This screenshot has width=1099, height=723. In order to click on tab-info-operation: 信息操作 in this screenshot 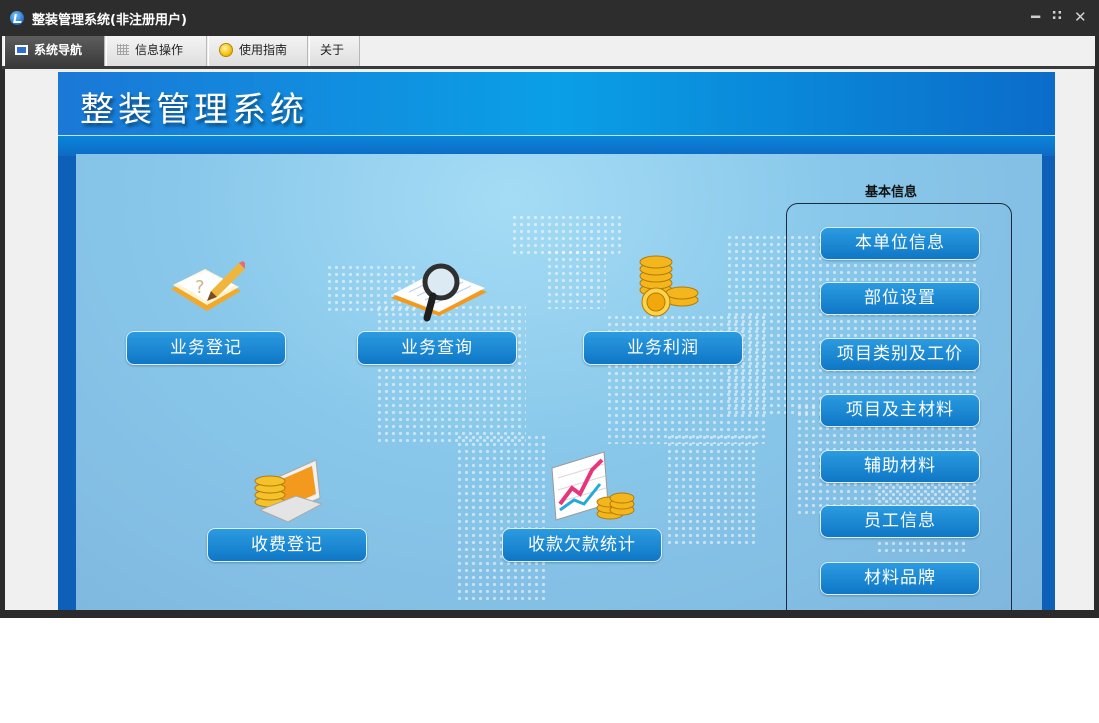, I will do `click(156, 51)`.